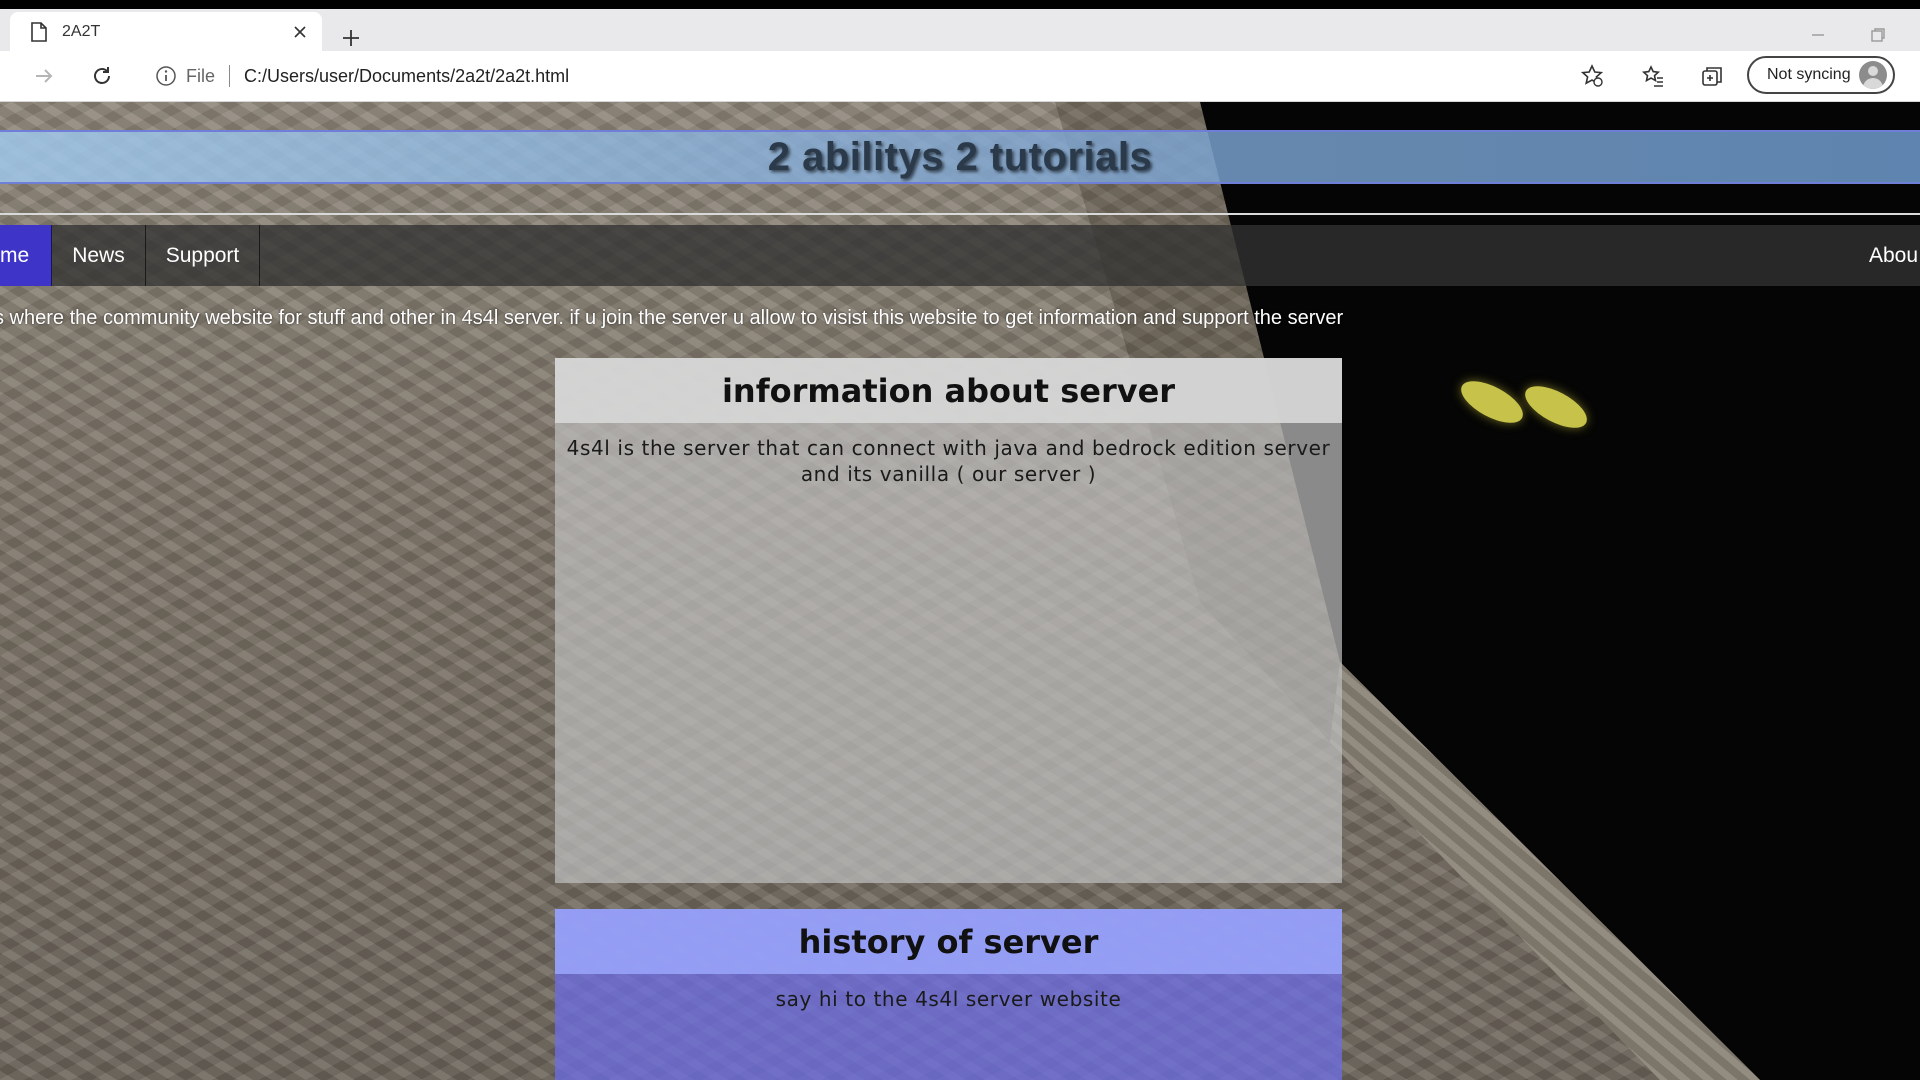  What do you see at coordinates (1873, 75) in the screenshot?
I see `avatar` at bounding box center [1873, 75].